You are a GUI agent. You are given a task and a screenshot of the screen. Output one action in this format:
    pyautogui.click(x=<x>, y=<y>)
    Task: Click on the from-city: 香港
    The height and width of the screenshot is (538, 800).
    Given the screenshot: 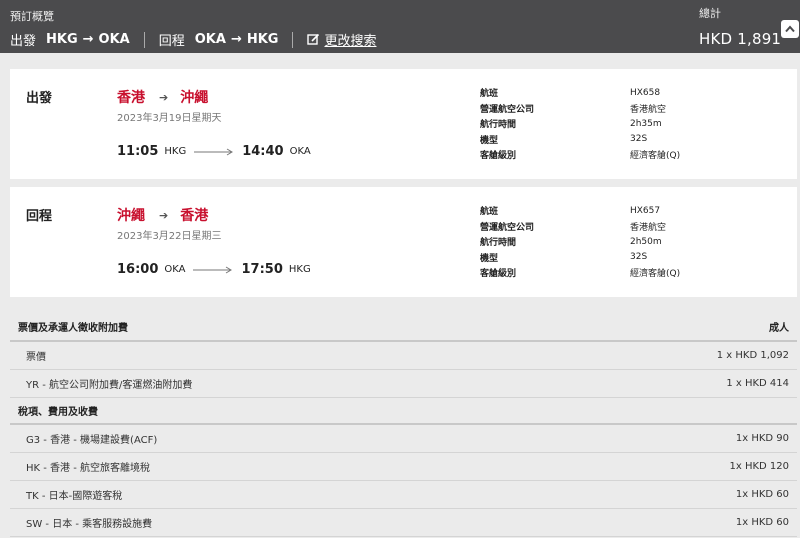 What is the action you would take?
    pyautogui.click(x=131, y=98)
    